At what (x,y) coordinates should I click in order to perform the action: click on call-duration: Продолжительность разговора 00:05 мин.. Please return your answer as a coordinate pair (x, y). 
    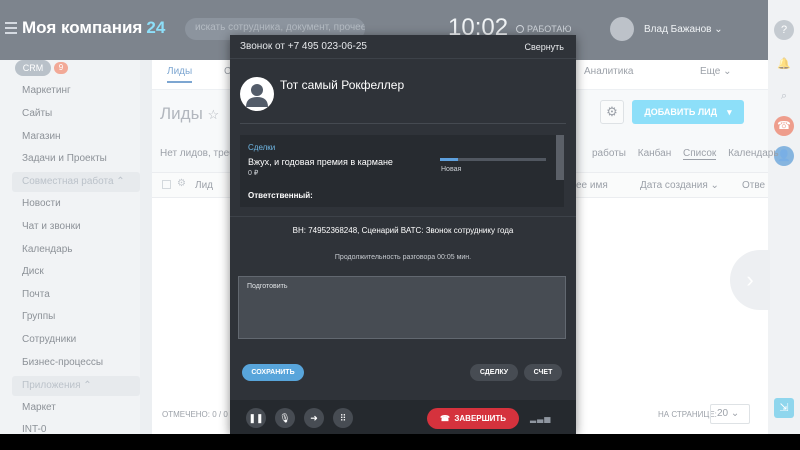
    Looking at the image, I should click on (403, 257).